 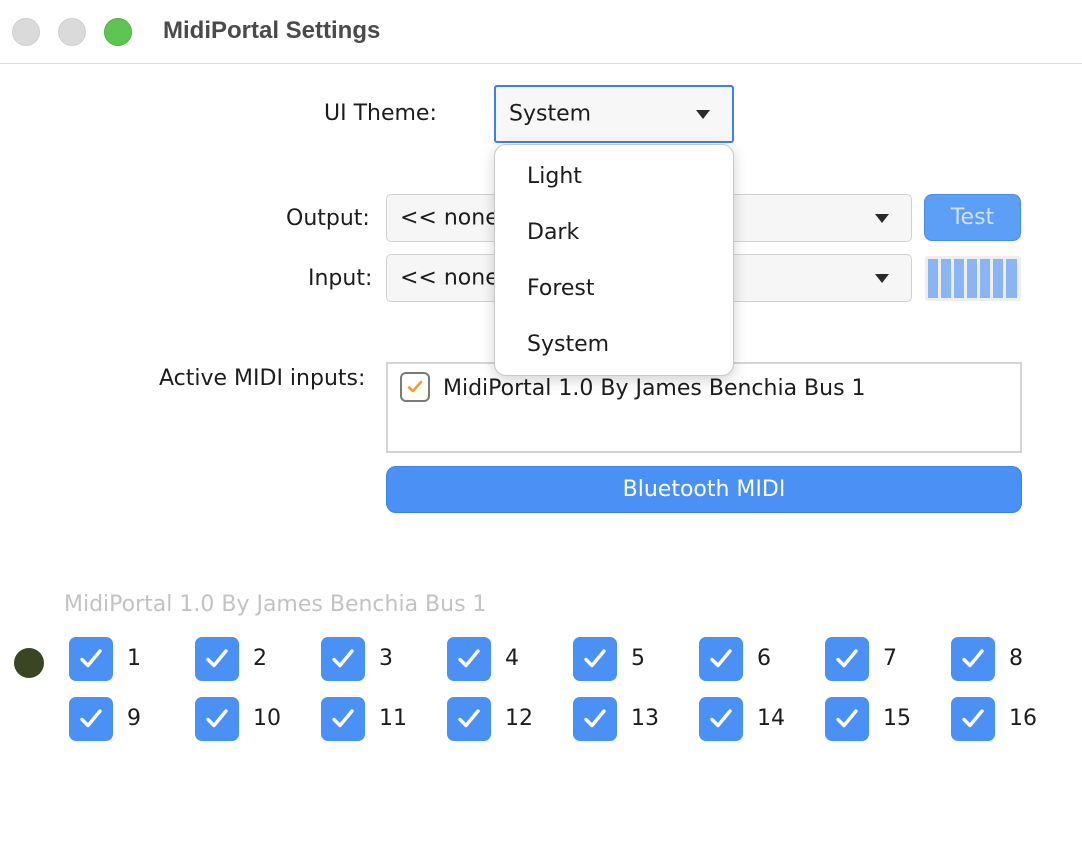 What do you see at coordinates (519, 718) in the screenshot?
I see `channel-label: 12` at bounding box center [519, 718].